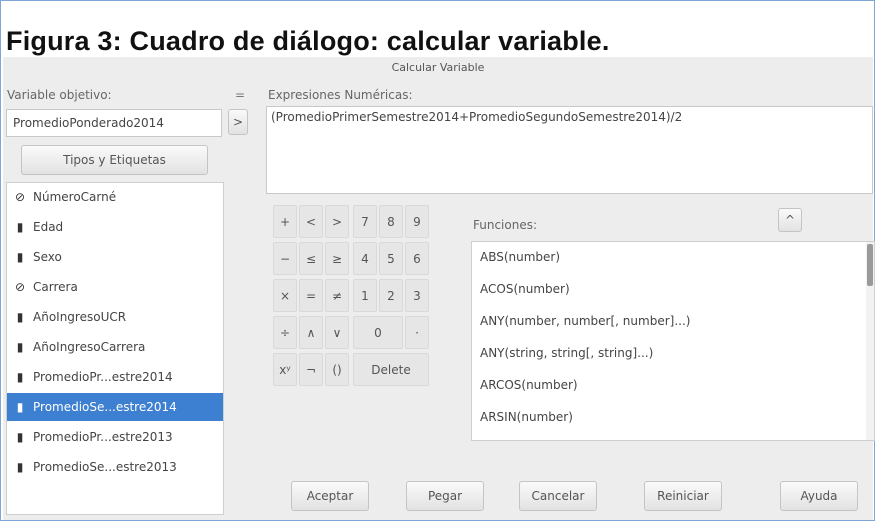  What do you see at coordinates (47, 257) in the screenshot?
I see `variable-label: Sexo` at bounding box center [47, 257].